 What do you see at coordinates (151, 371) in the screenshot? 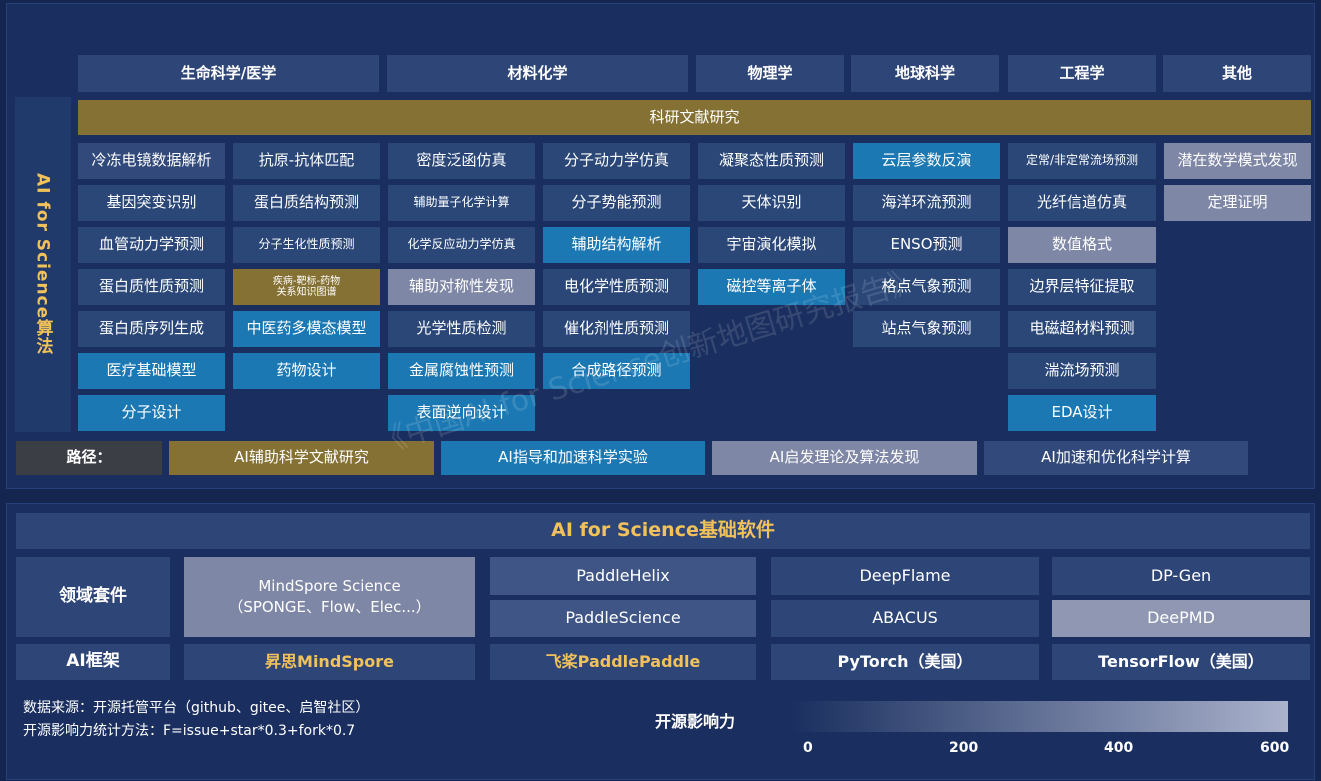
I see `algo-cell: 医疗基础模型` at bounding box center [151, 371].